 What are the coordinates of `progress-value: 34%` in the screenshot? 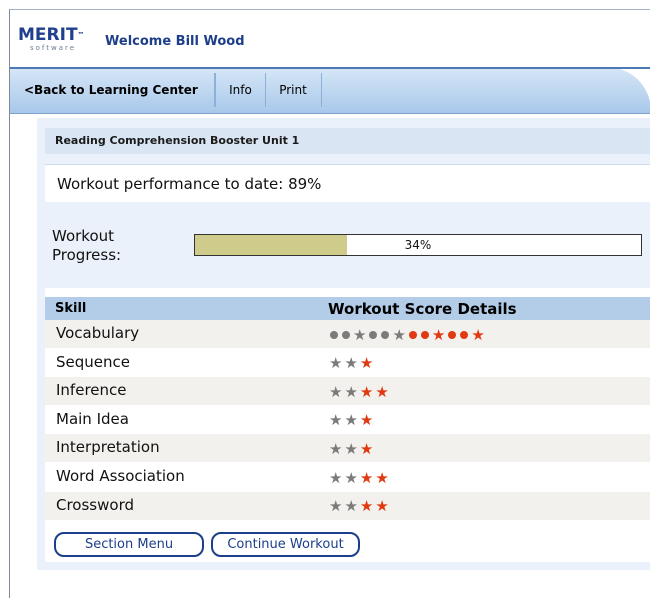 It's located at (418, 245).